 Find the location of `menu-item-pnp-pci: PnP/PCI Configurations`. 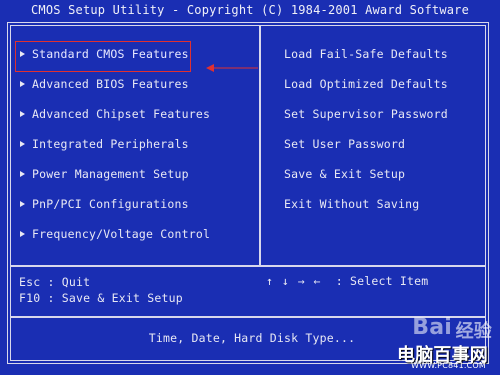

menu-item-pnp-pci: PnP/PCI Configurations is located at coordinates (104, 204).